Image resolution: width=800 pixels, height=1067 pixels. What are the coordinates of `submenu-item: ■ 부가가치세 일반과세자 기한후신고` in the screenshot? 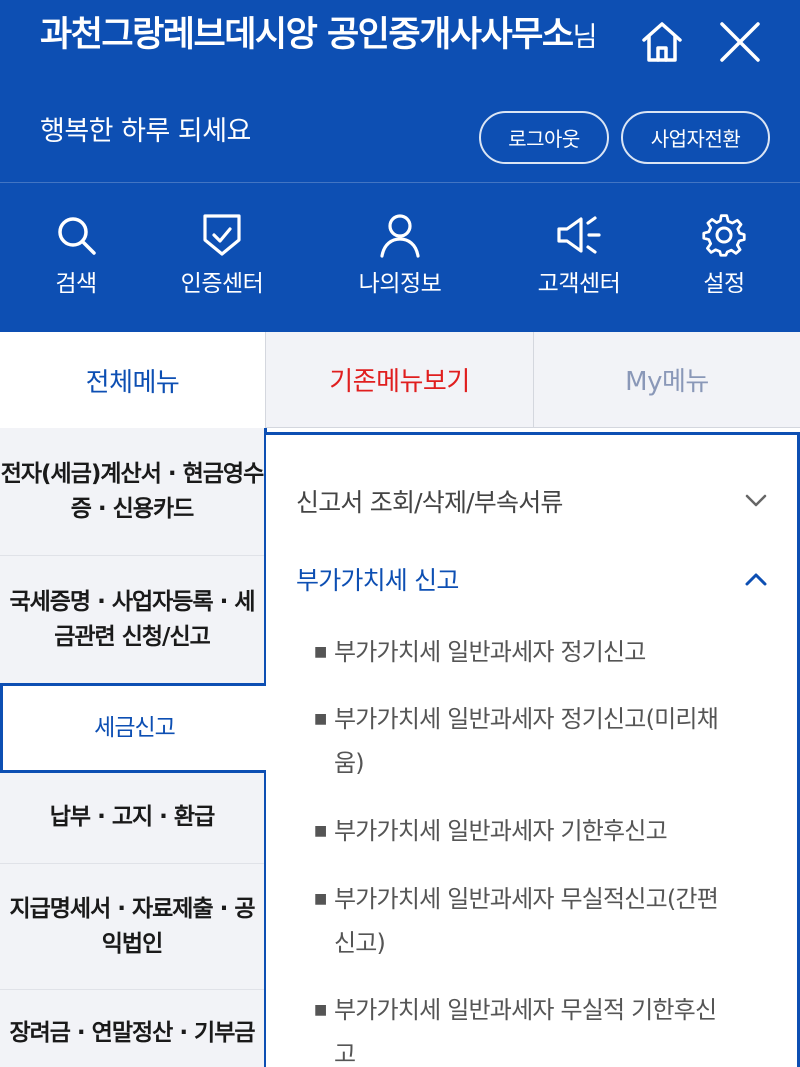 It's located at (524, 831).